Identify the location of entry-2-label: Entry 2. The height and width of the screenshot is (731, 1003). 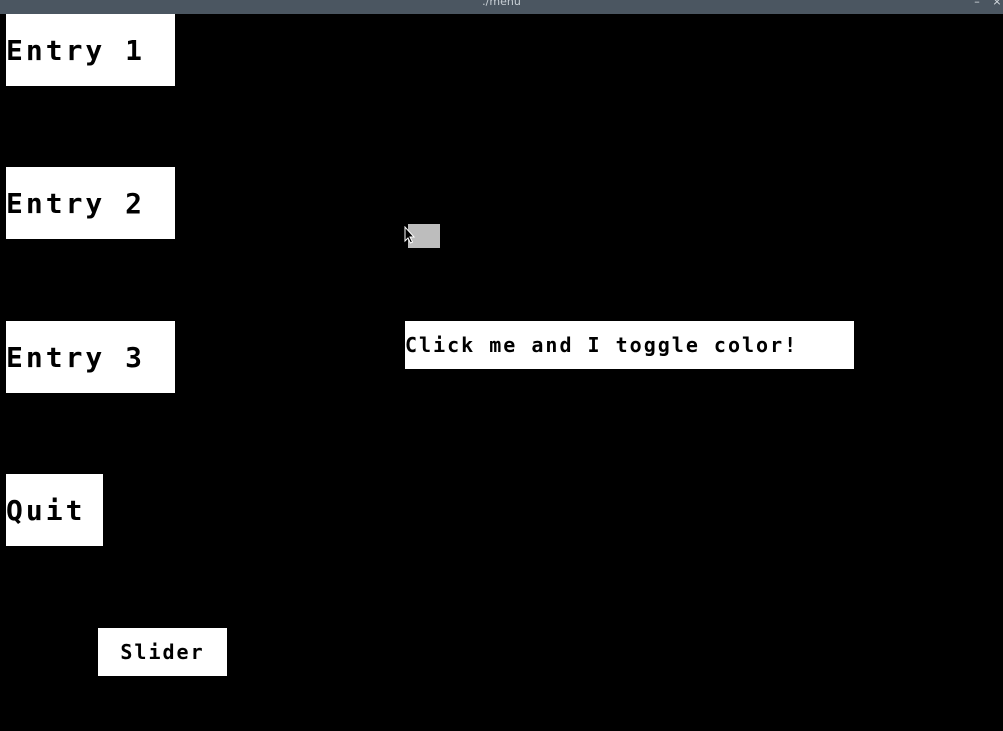
(76, 203).